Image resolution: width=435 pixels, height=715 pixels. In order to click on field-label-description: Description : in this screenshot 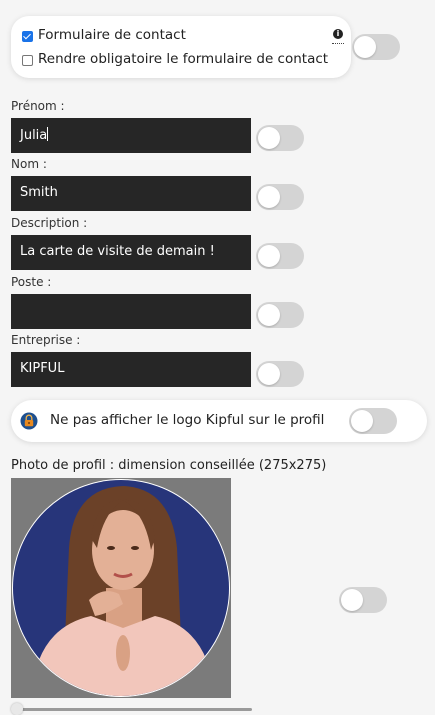, I will do `click(49, 223)`.